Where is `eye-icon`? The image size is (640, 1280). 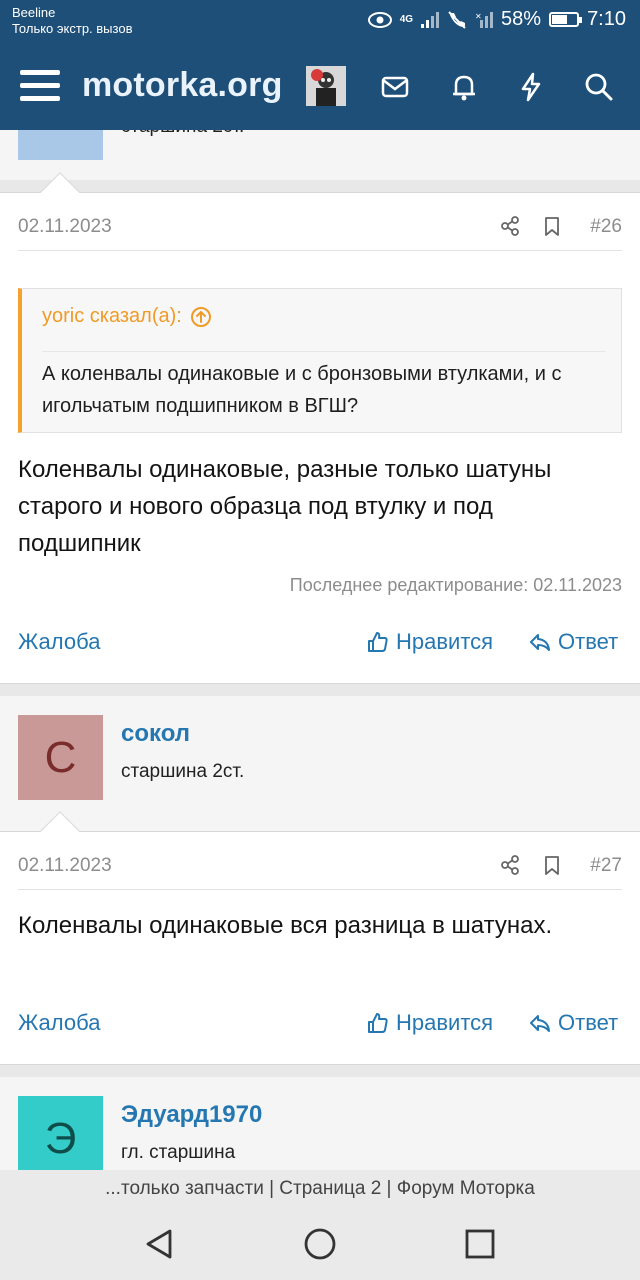
eye-icon is located at coordinates (379, 19).